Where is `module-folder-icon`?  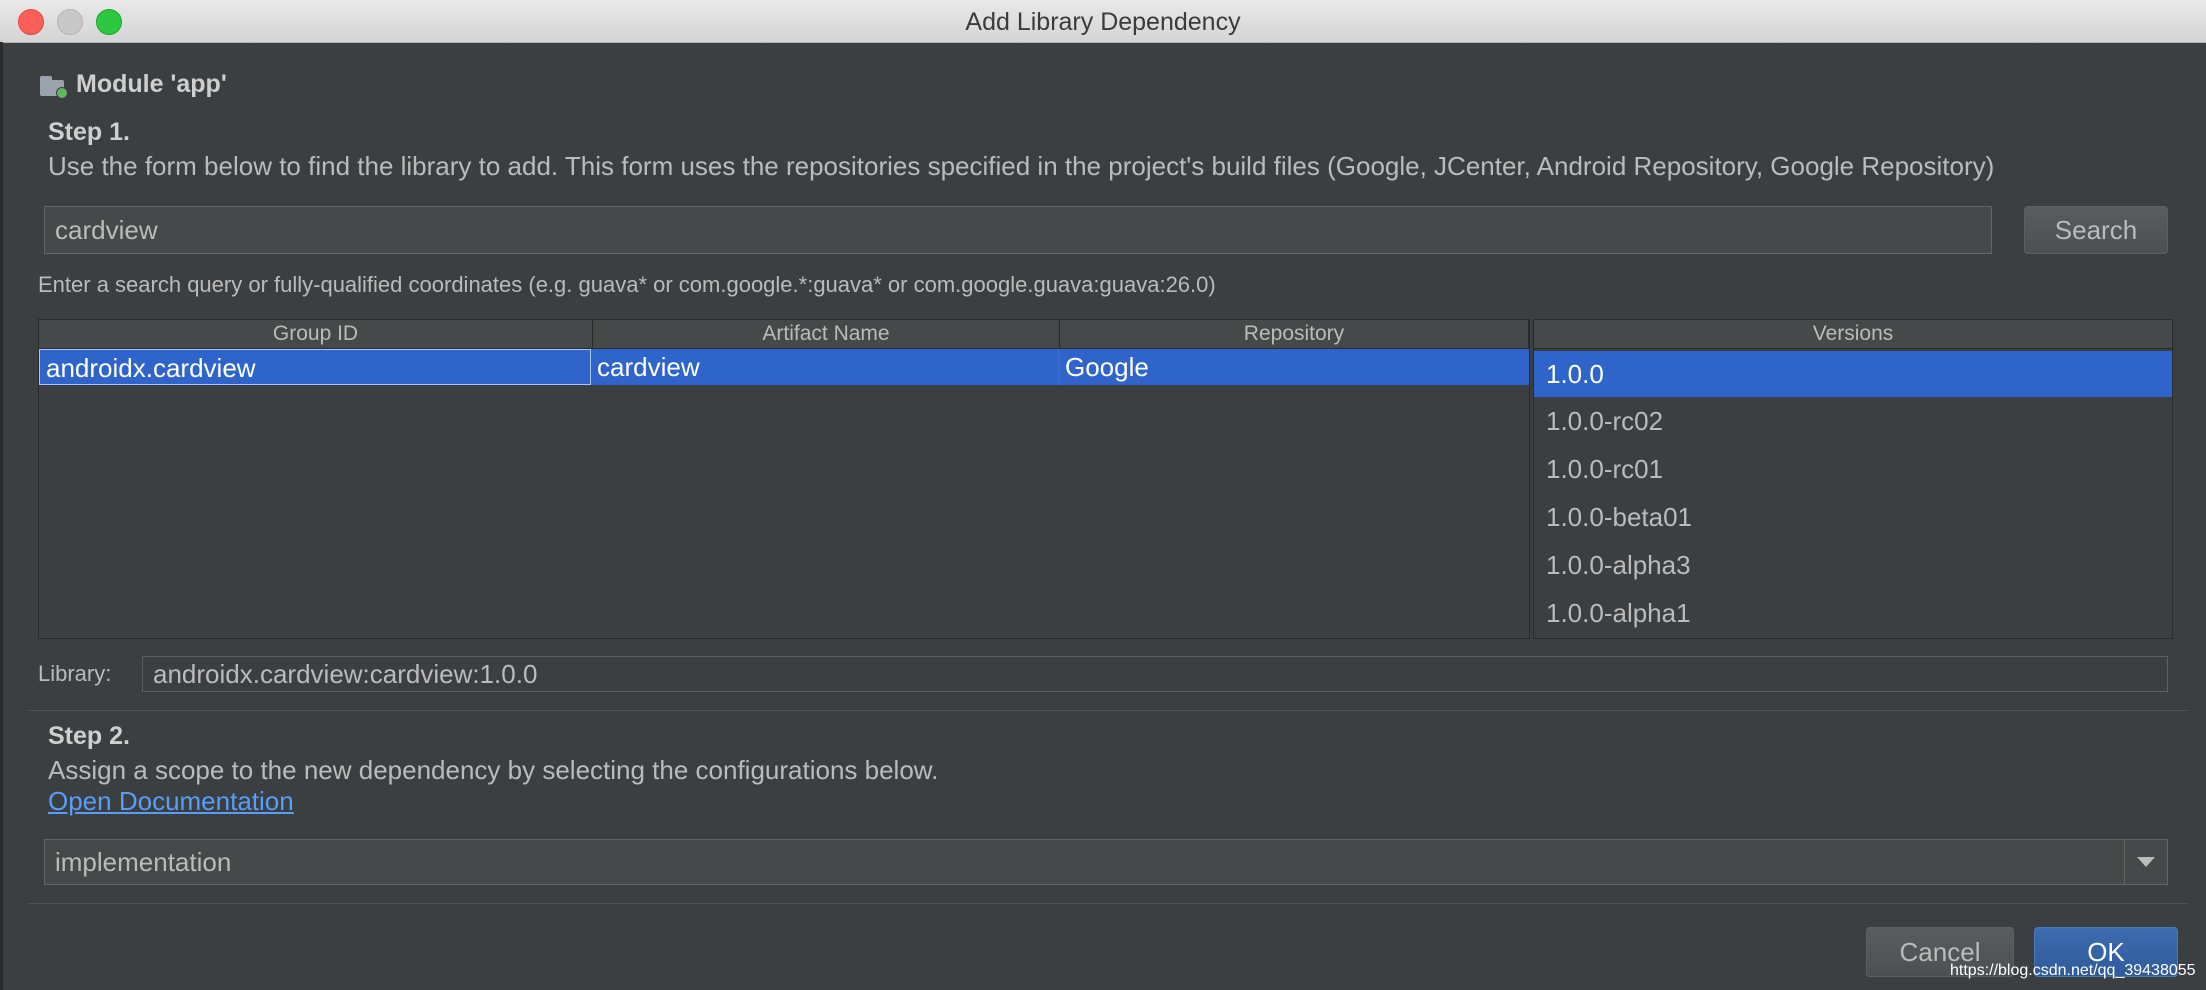
module-folder-icon is located at coordinates (54, 86).